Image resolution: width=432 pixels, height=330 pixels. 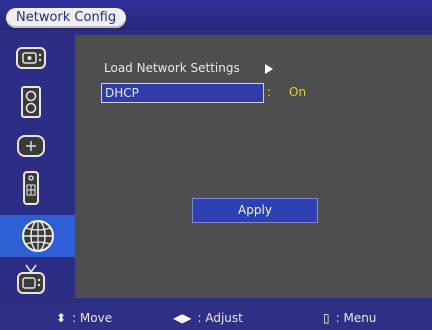 What do you see at coordinates (182, 93) in the screenshot?
I see `dhcp-field: DHCP` at bounding box center [182, 93].